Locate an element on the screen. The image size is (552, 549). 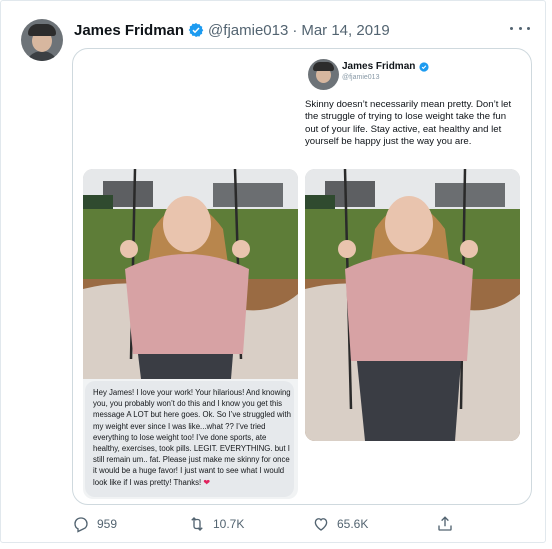
quoted-handle: @fjamie013 is located at coordinates (361, 77).